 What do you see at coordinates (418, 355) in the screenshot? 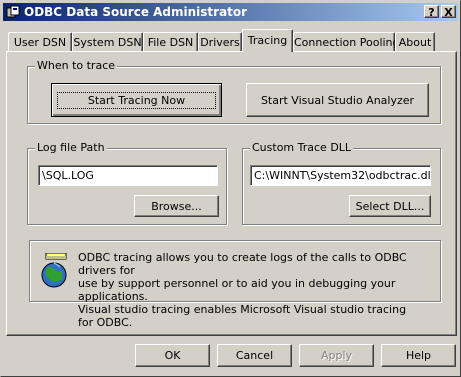
I see `help-button: Help` at bounding box center [418, 355].